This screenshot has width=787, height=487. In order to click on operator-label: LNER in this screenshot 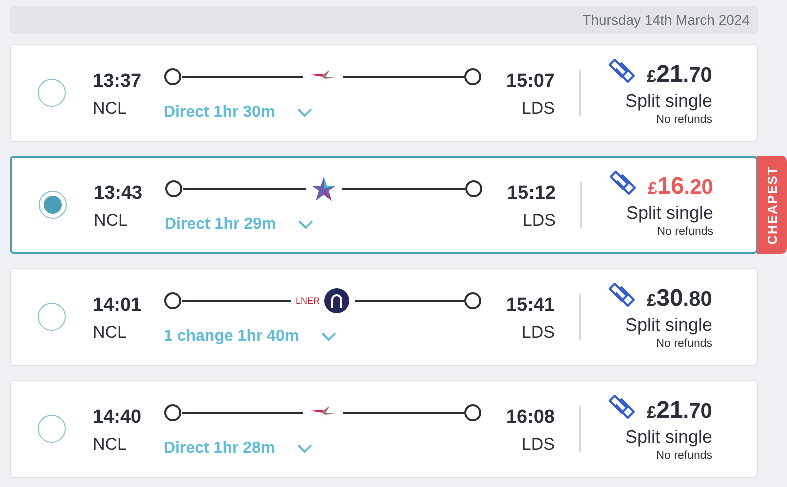, I will do `click(308, 301)`.